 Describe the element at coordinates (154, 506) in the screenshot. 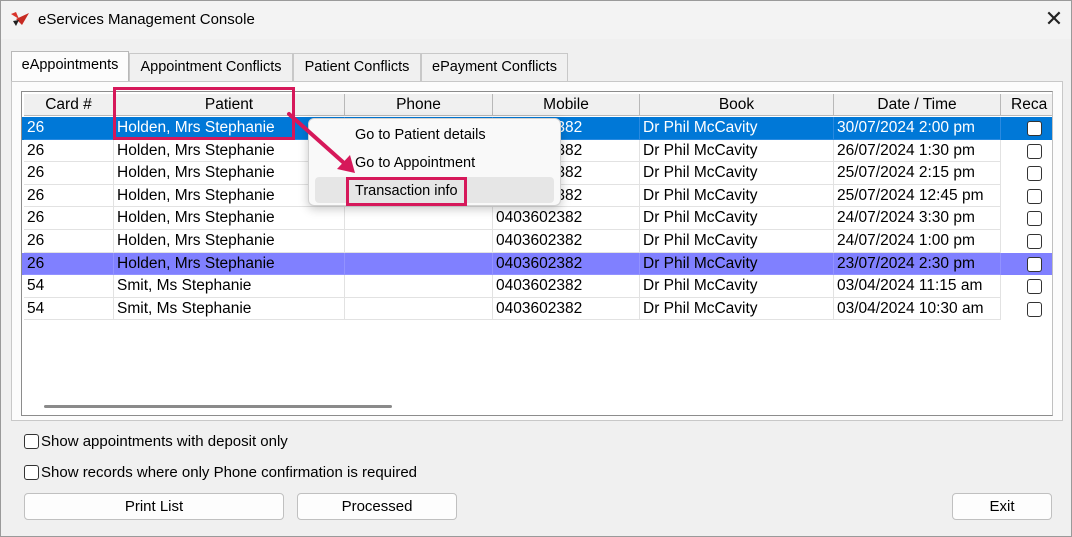

I see `print-list-button: Print List` at that location.